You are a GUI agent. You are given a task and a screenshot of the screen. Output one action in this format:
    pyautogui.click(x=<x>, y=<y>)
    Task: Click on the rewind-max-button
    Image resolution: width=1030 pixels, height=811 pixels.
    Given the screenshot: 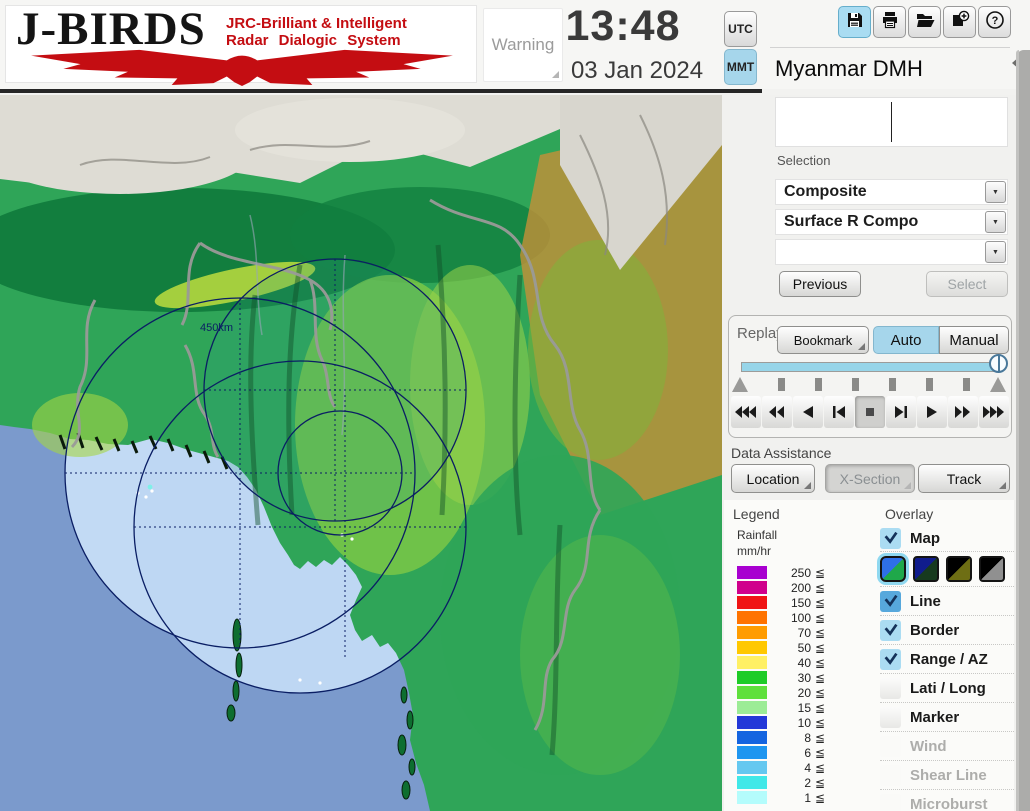 What is the action you would take?
    pyautogui.click(x=746, y=412)
    